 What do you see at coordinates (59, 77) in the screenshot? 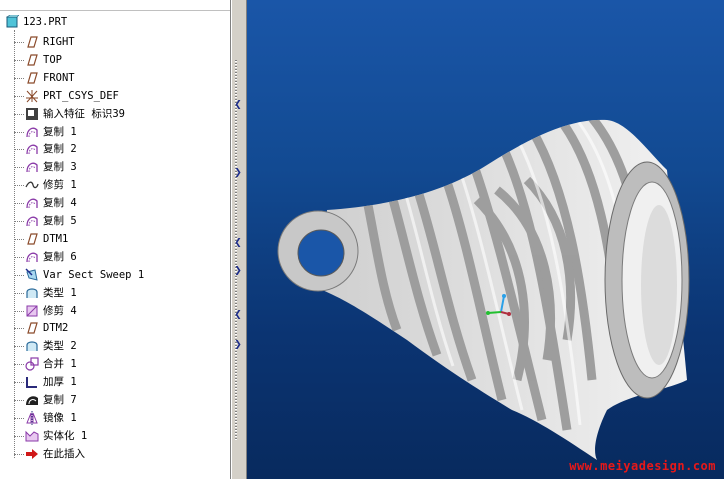
I see `tree-item-label: FRONT` at bounding box center [59, 77].